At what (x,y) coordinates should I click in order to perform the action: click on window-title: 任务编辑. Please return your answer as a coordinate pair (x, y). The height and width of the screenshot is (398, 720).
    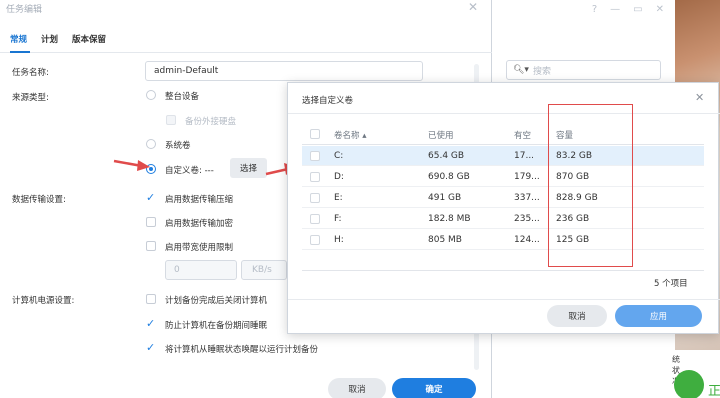
    Looking at the image, I should click on (24, 10).